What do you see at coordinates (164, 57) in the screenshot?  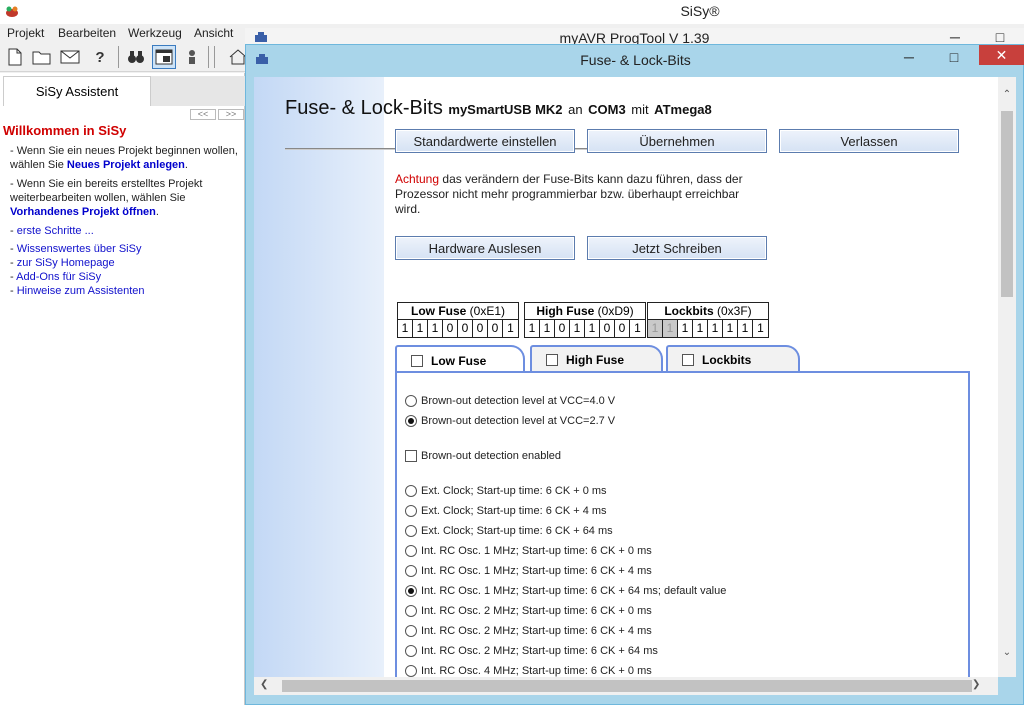 I see `window-icon` at bounding box center [164, 57].